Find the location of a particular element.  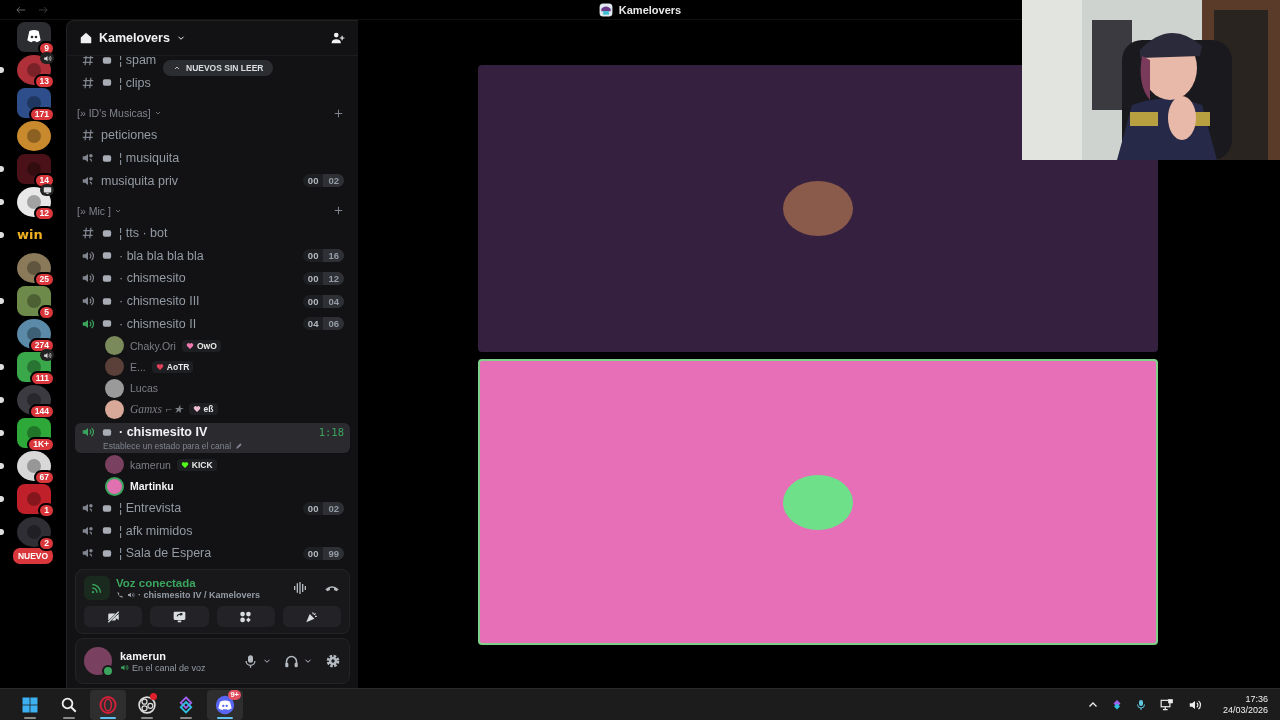

unread-pill: NUEVOS SIN LEER is located at coordinates (218, 68).